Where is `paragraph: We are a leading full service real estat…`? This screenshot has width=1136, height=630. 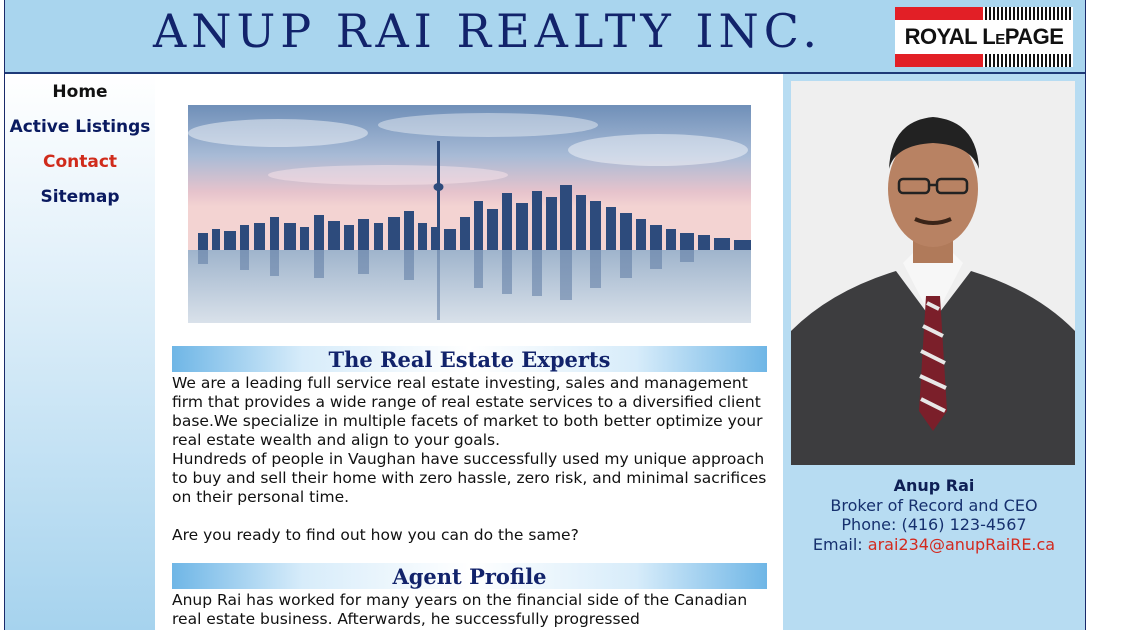 paragraph: We are a leading full service real estat… is located at coordinates (467, 411).